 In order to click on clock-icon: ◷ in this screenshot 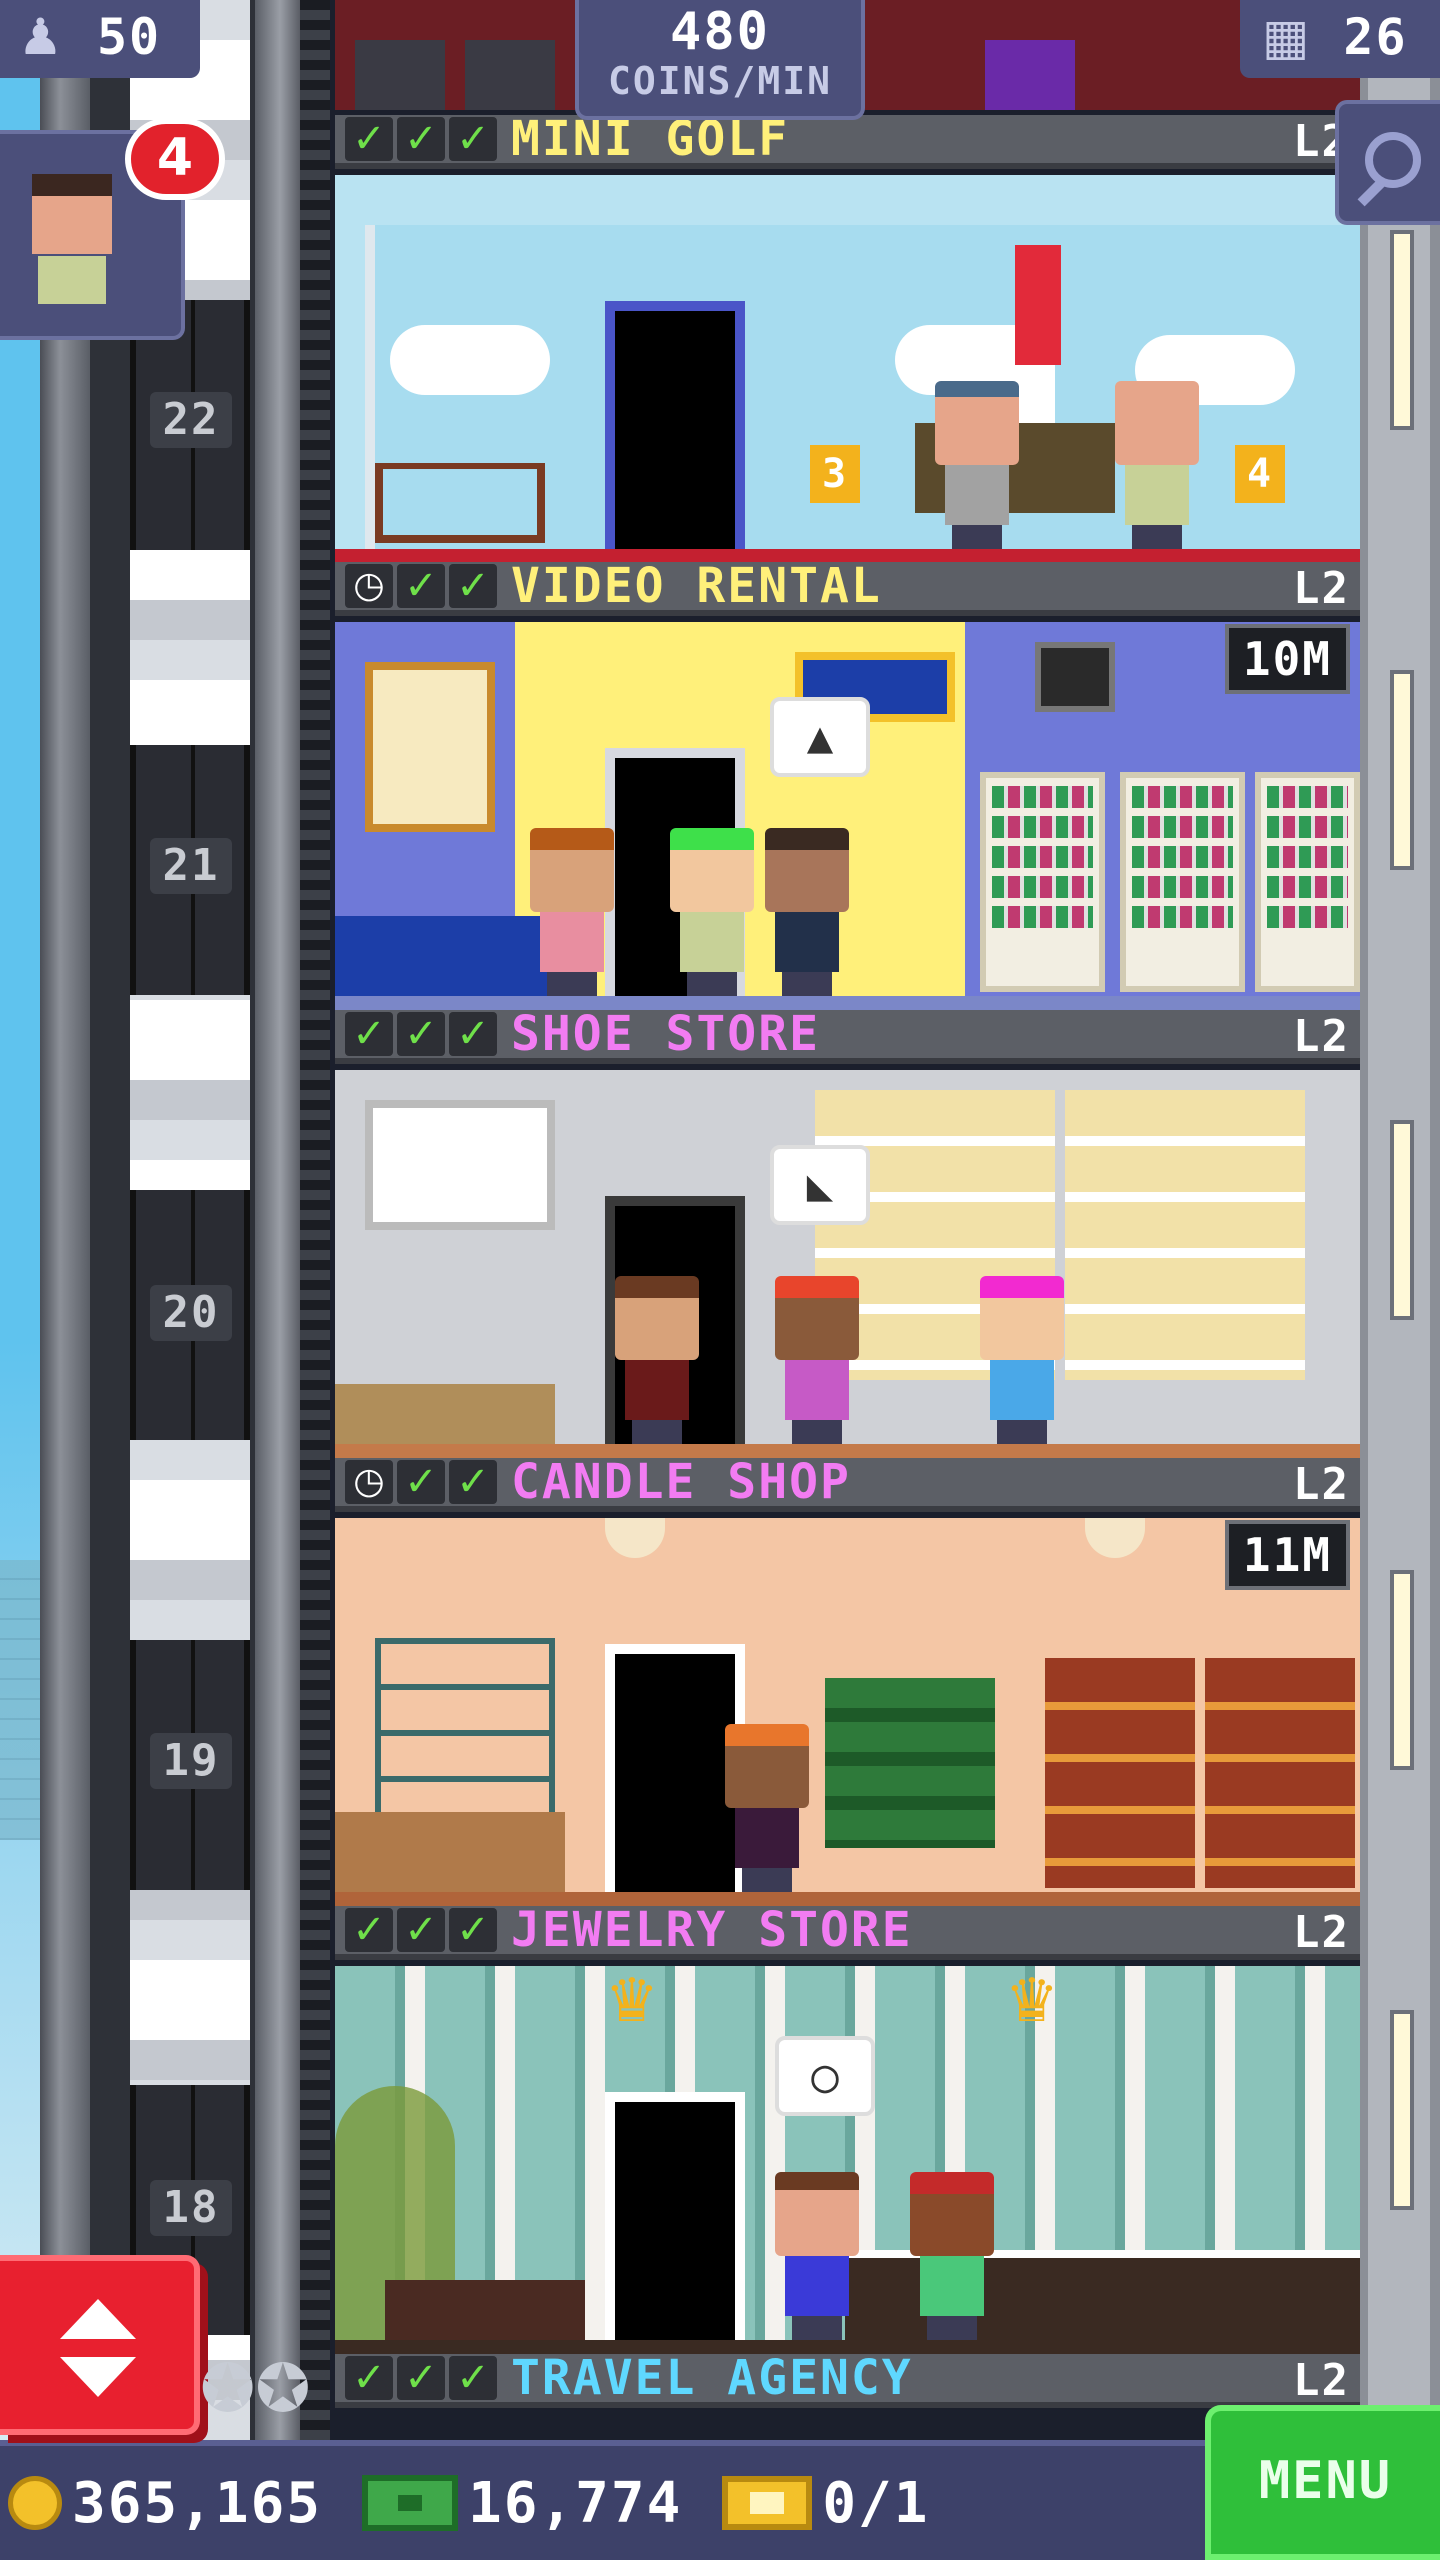, I will do `click(369, 1482)`.